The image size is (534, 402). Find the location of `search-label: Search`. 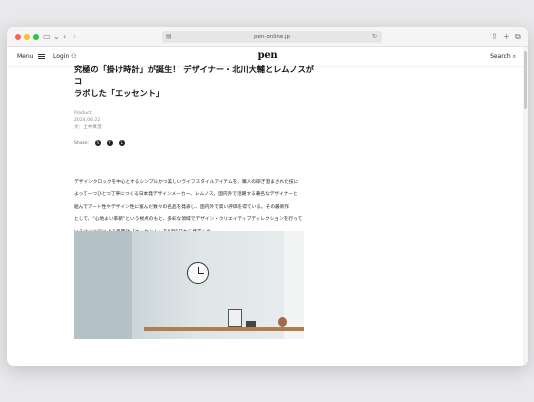

search-label: Search is located at coordinates (500, 56).